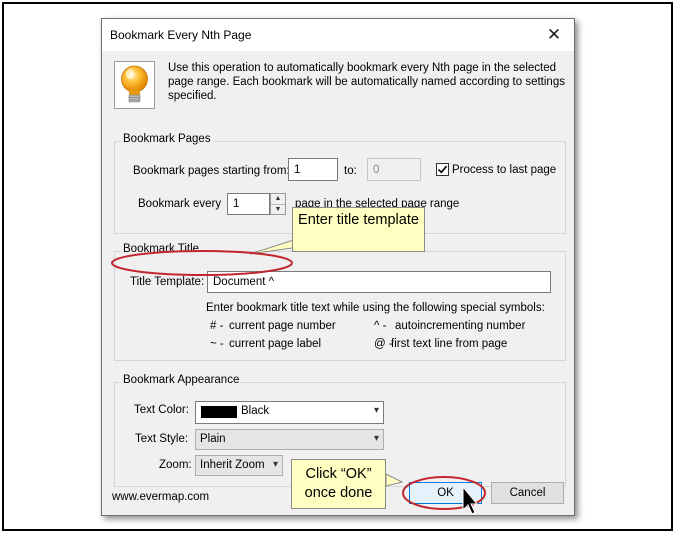 The image size is (677, 535). I want to click on bookmark-every-label: Bookmark every, so click(180, 204).